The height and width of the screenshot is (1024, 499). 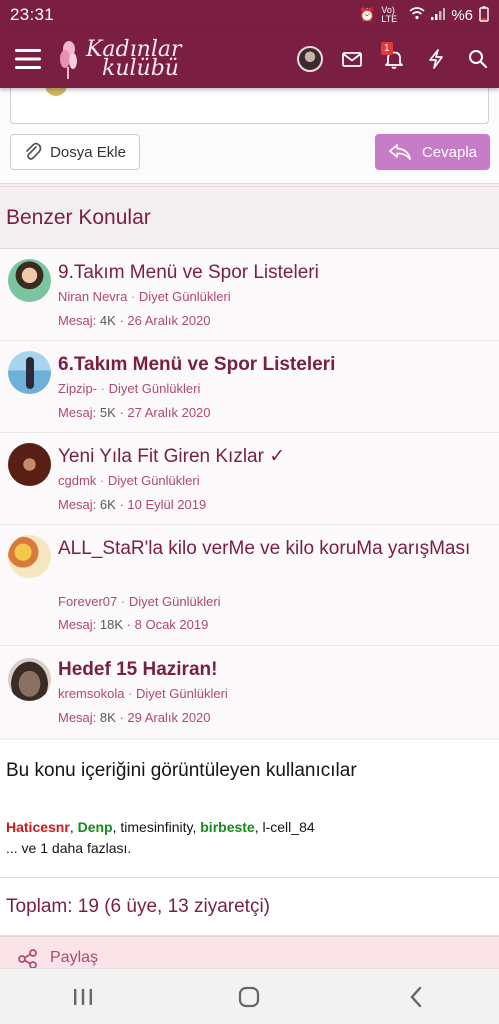 I want to click on hamburger-icon, so click(x=28, y=59).